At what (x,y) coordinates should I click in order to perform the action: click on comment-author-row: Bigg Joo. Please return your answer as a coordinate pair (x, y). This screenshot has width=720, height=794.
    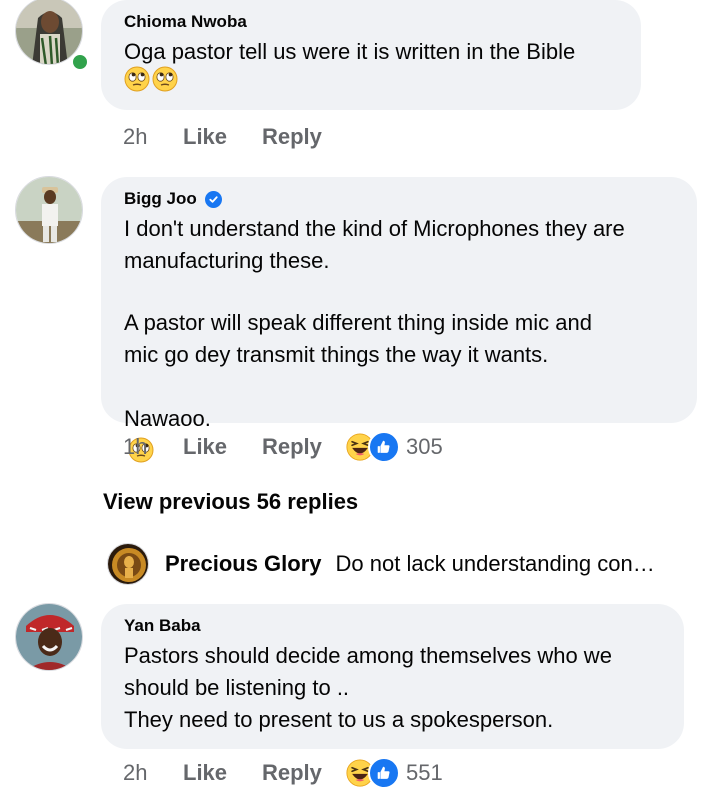
    Looking at the image, I should click on (399, 199).